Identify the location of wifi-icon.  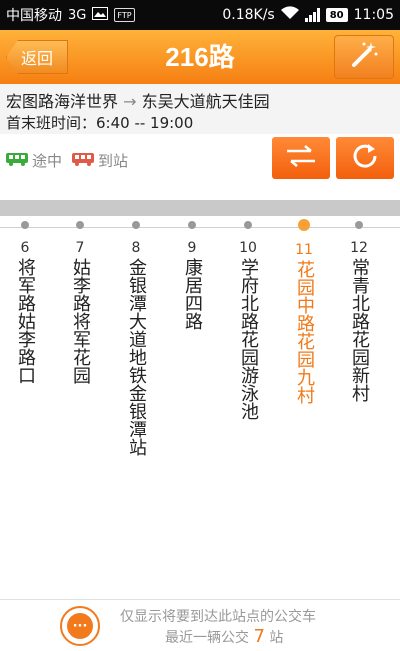
(289, 15).